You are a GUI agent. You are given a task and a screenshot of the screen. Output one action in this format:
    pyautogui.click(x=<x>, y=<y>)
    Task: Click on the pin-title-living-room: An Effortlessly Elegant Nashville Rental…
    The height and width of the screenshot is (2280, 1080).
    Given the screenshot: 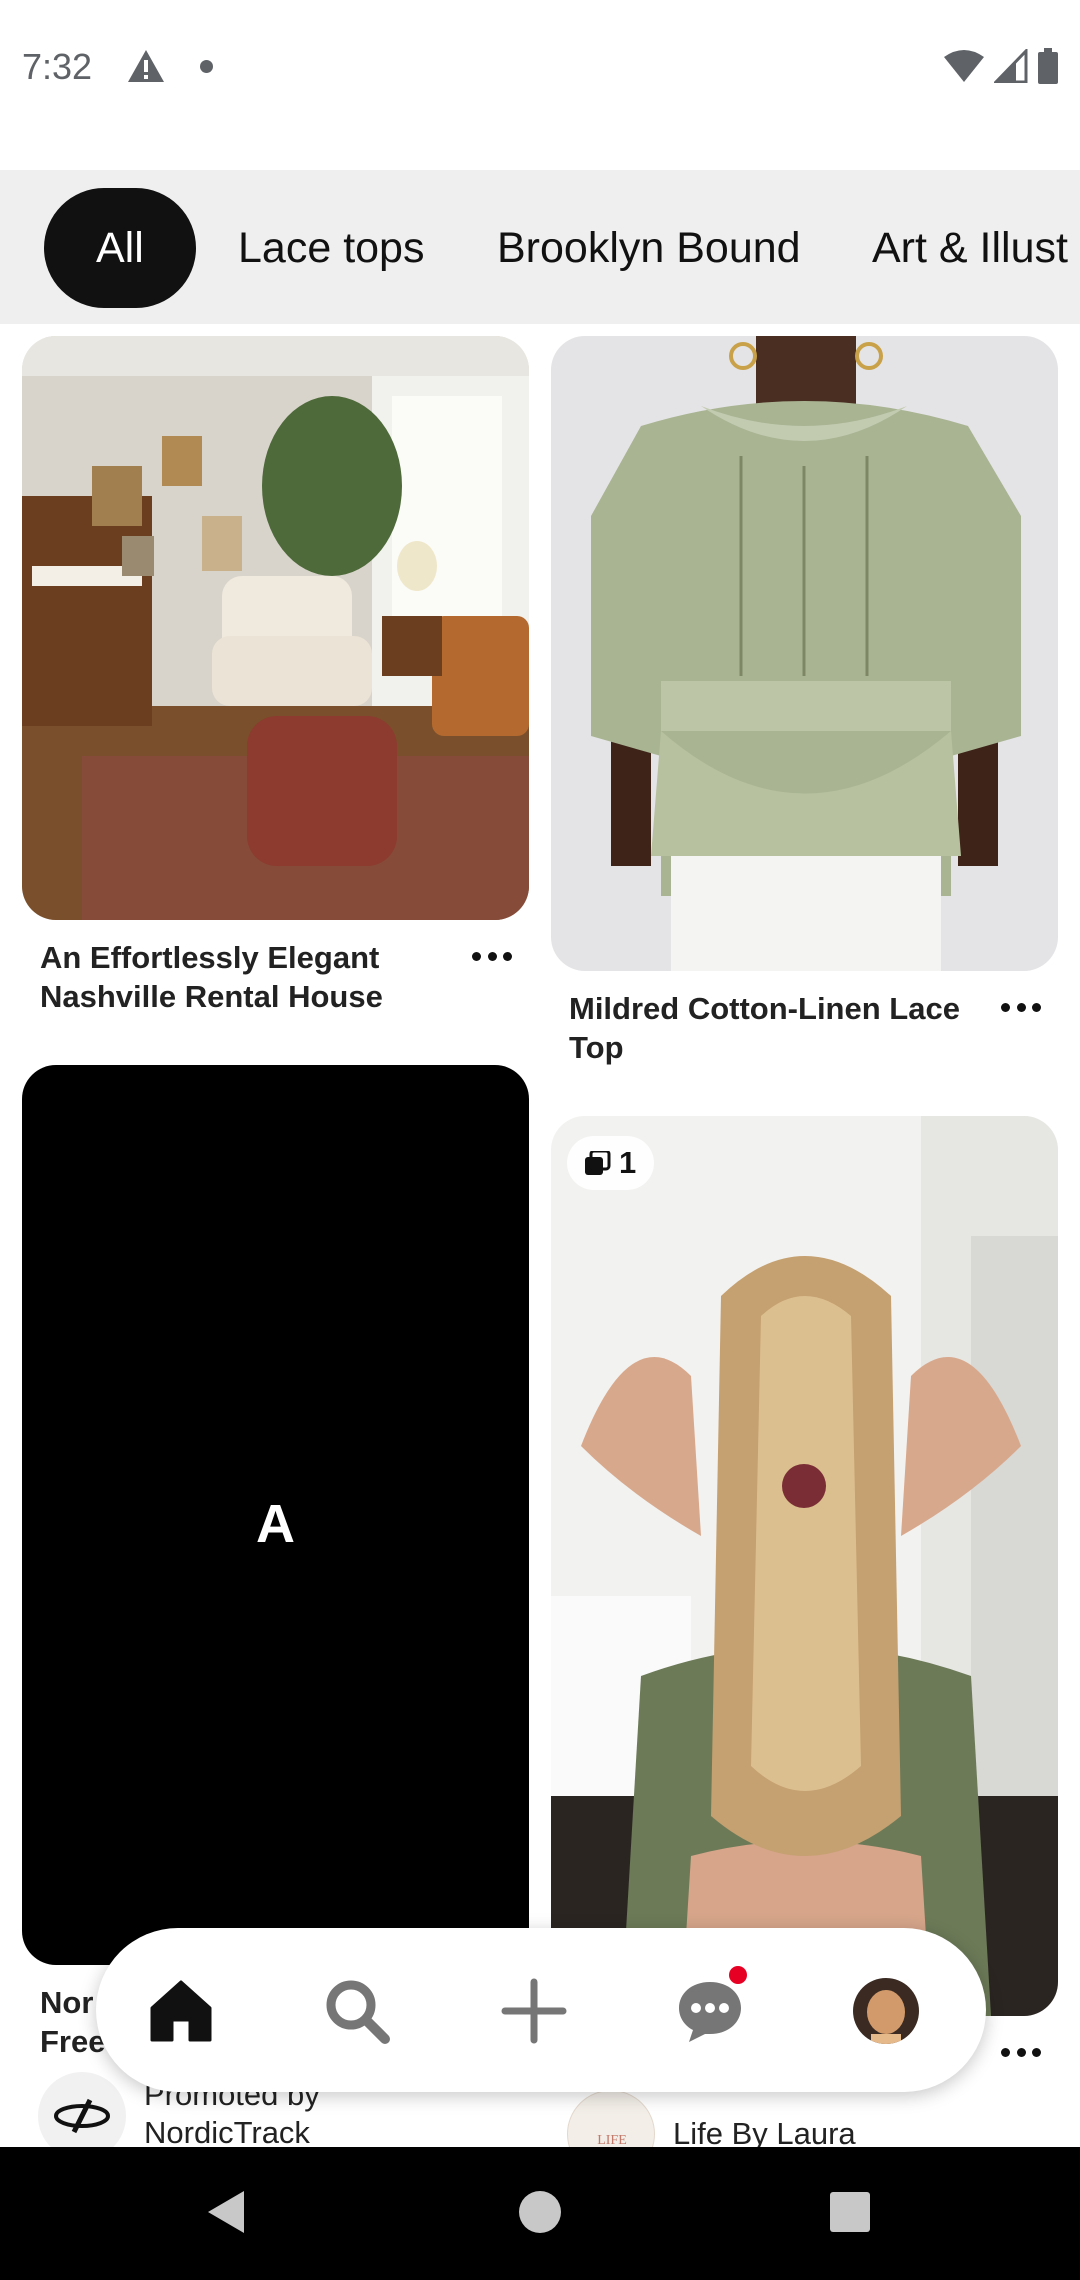 What is the action you would take?
    pyautogui.click(x=250, y=977)
    